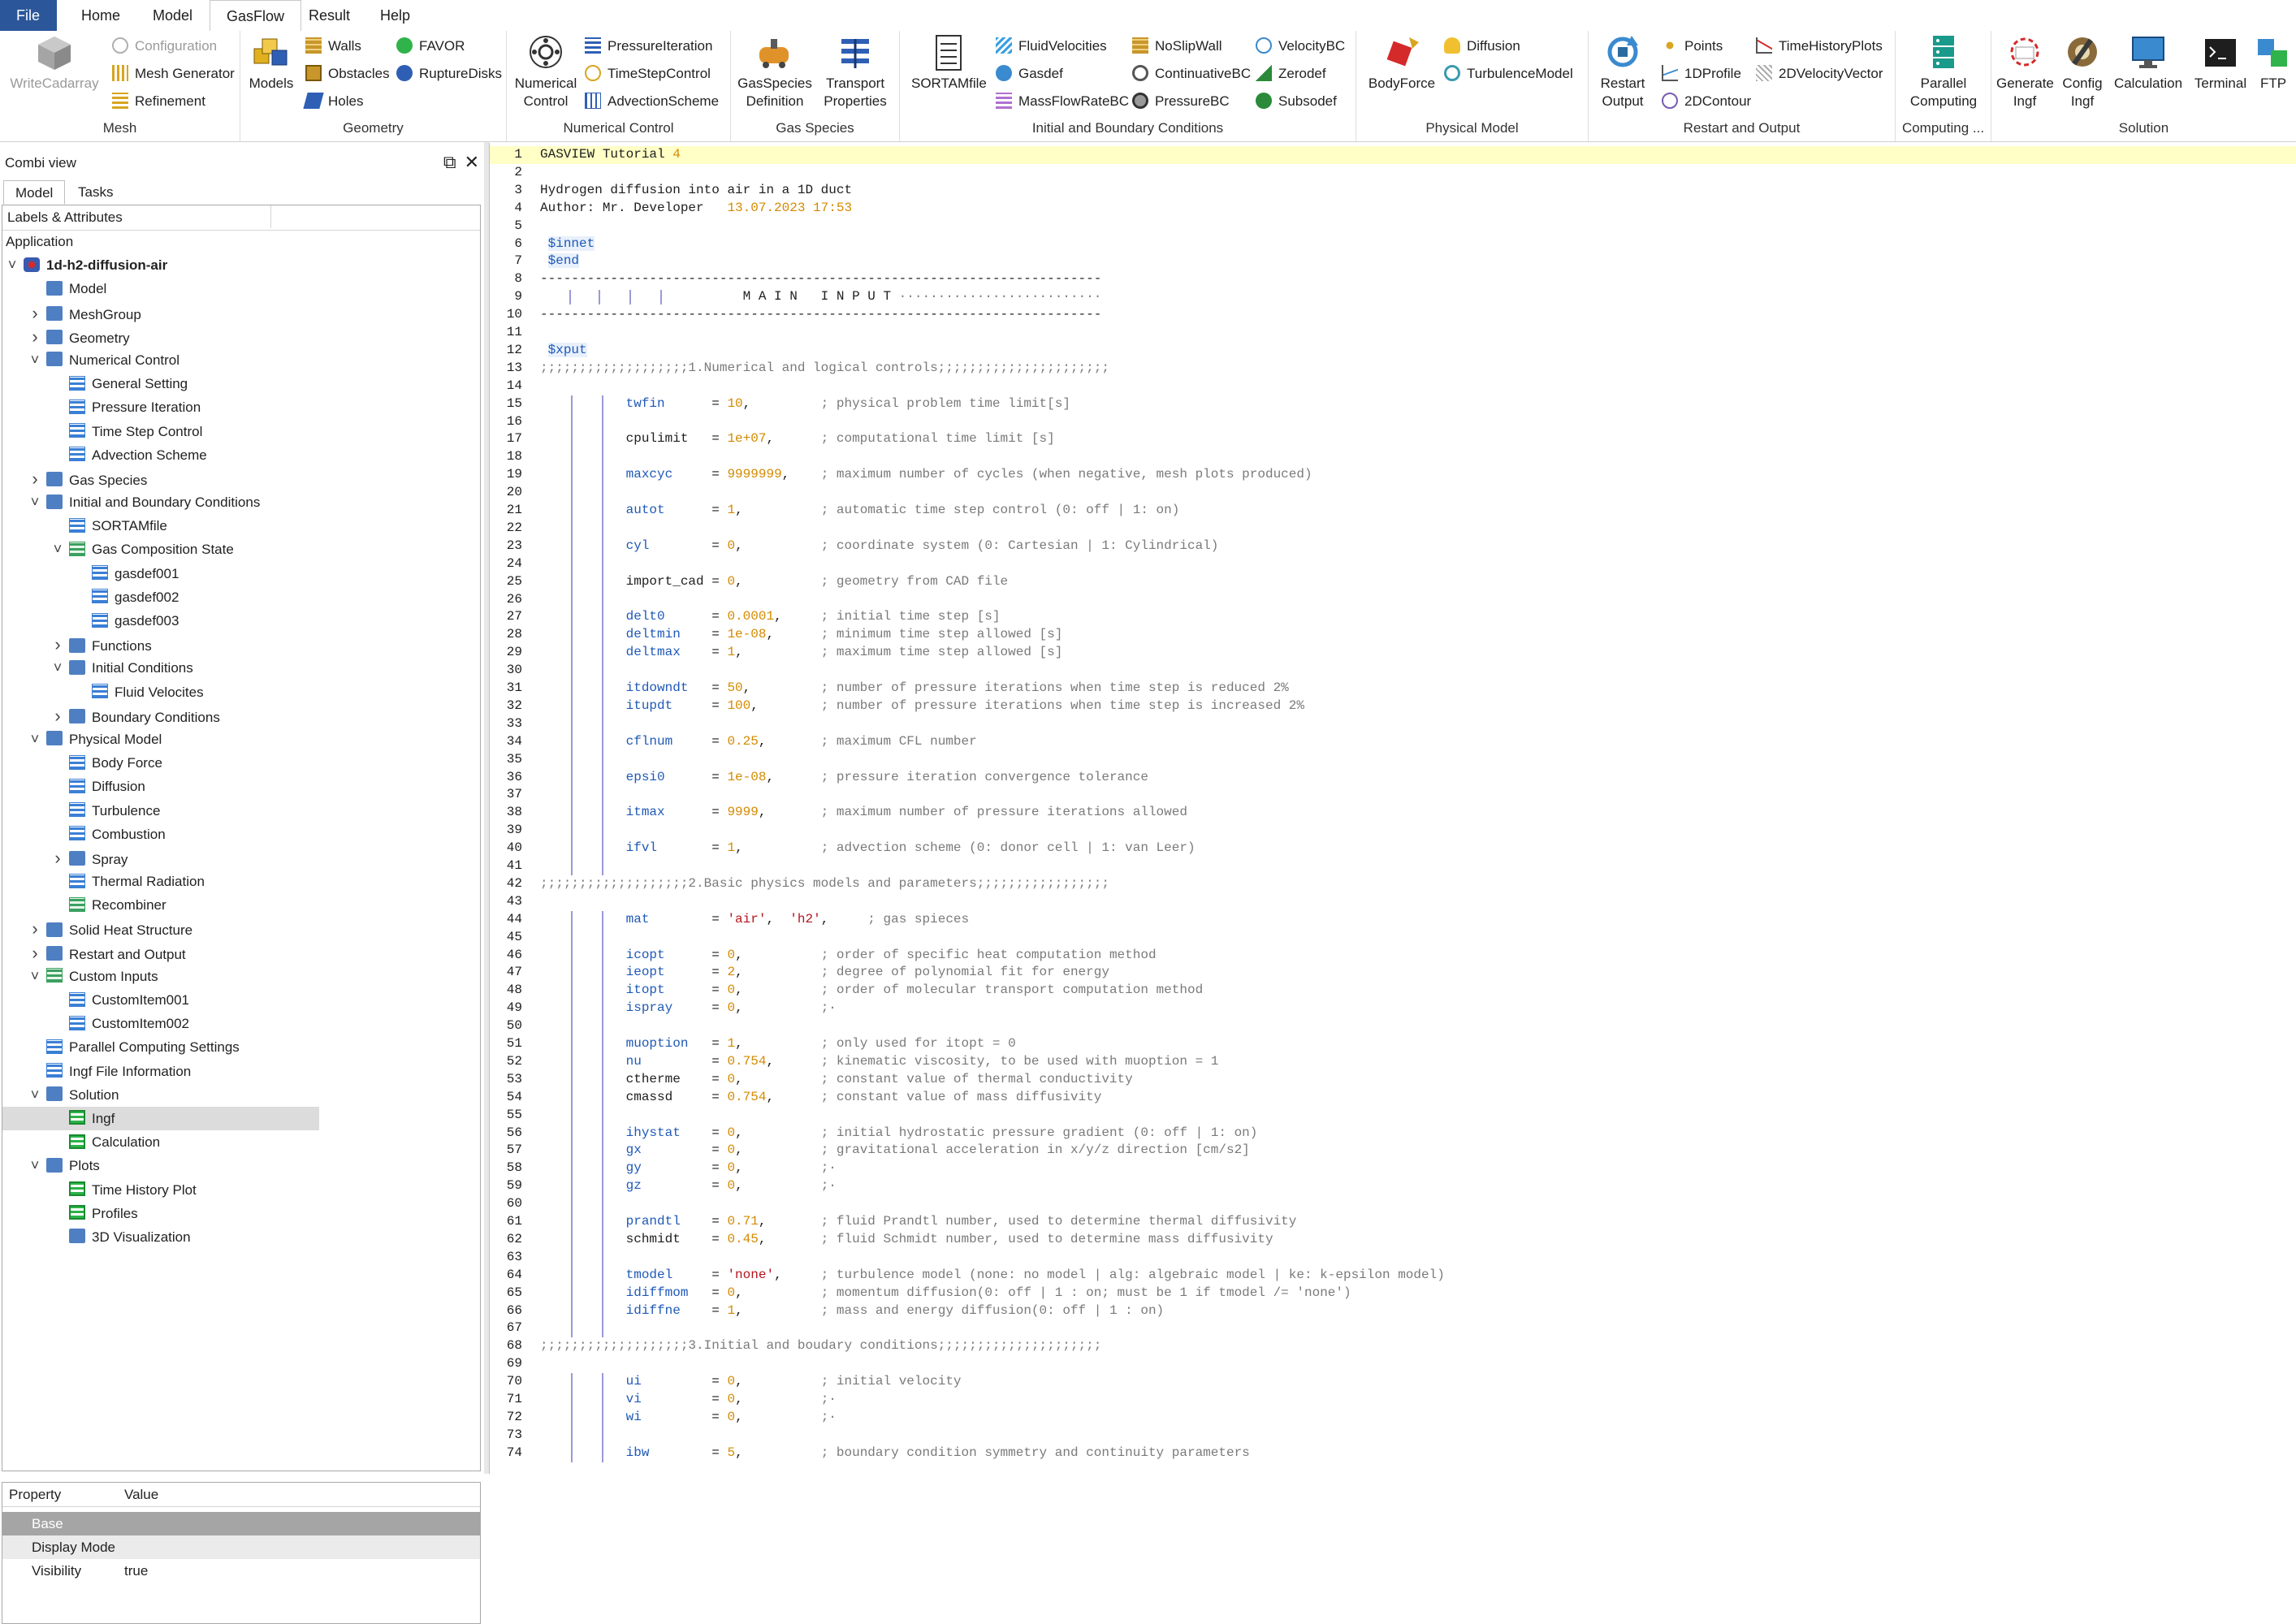  Describe the element at coordinates (472, 162) in the screenshot. I see `close-icon: ✕` at that location.